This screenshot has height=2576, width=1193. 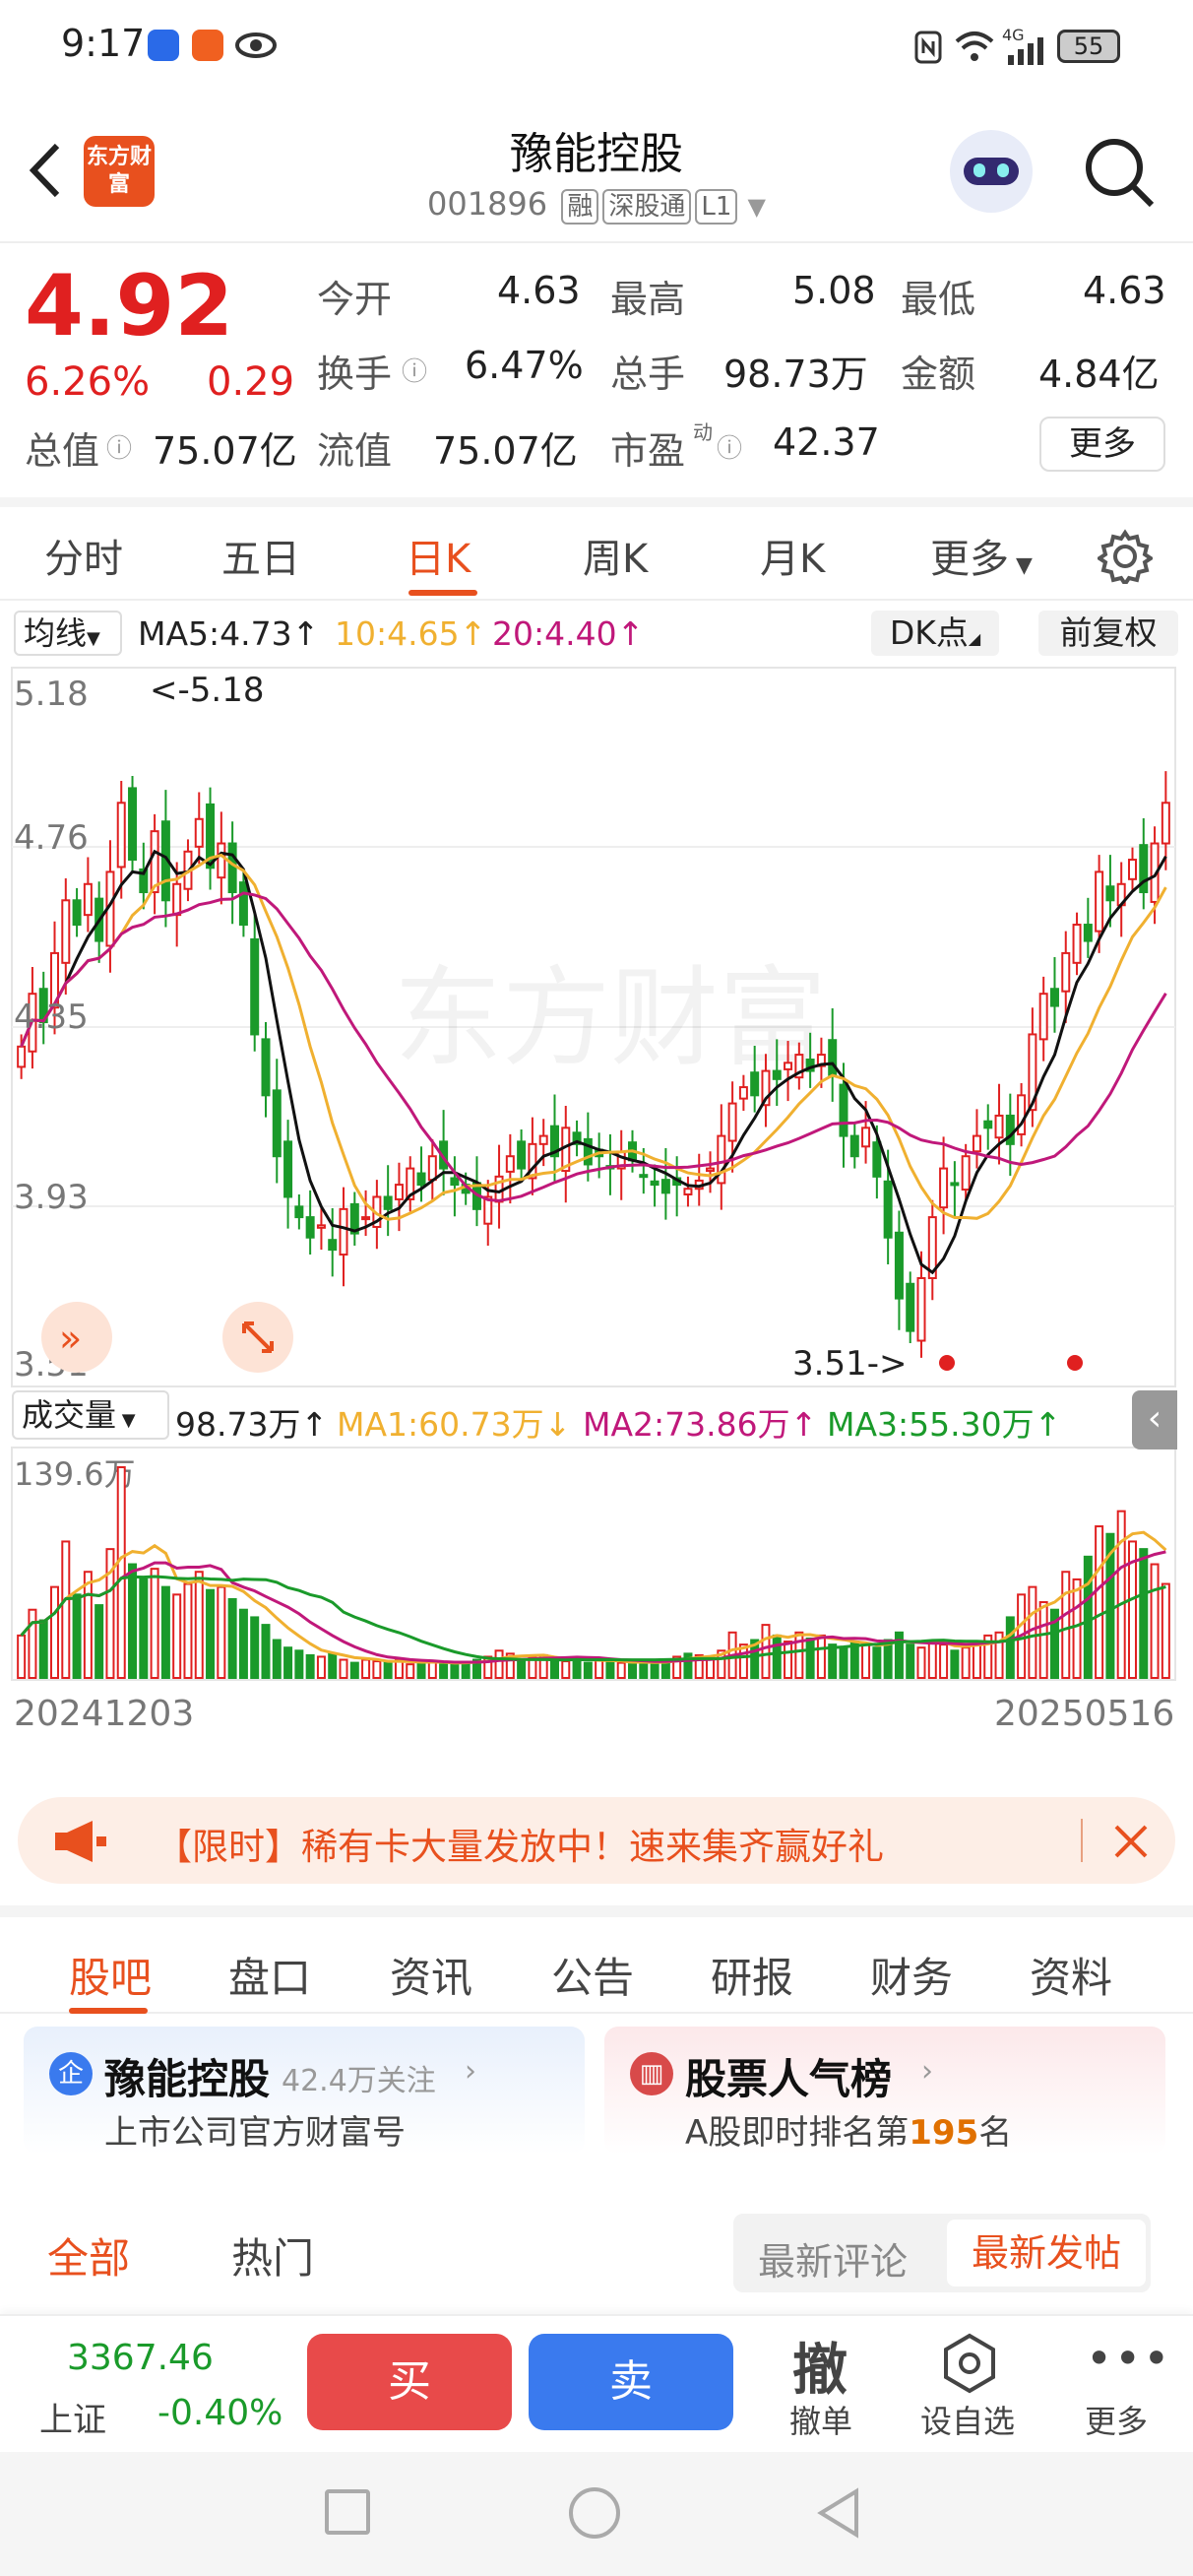 I want to click on more-button: 更多, so click(x=1116, y=2419).